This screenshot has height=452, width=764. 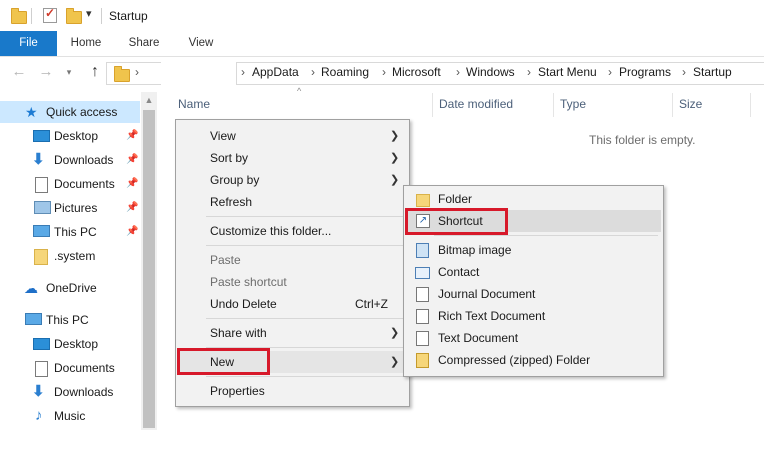 I want to click on menu-item-label: Properties, so click(x=237, y=391).